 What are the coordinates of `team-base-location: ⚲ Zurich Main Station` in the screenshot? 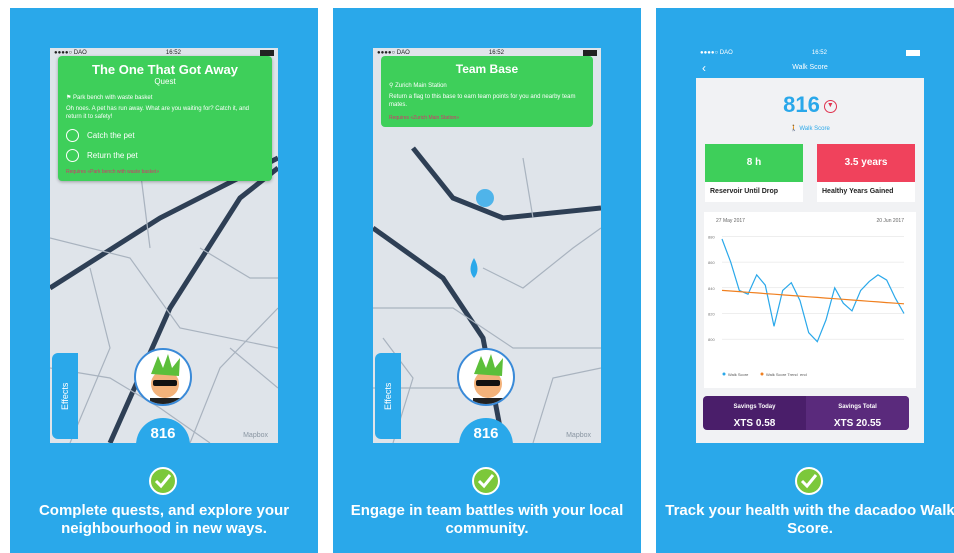 It's located at (418, 86).